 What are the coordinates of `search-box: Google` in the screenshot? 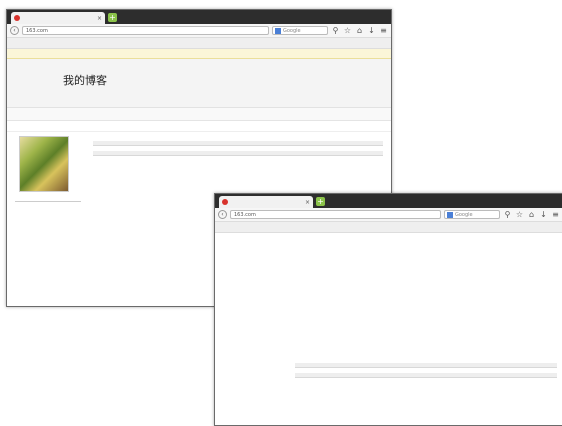 It's located at (300, 30).